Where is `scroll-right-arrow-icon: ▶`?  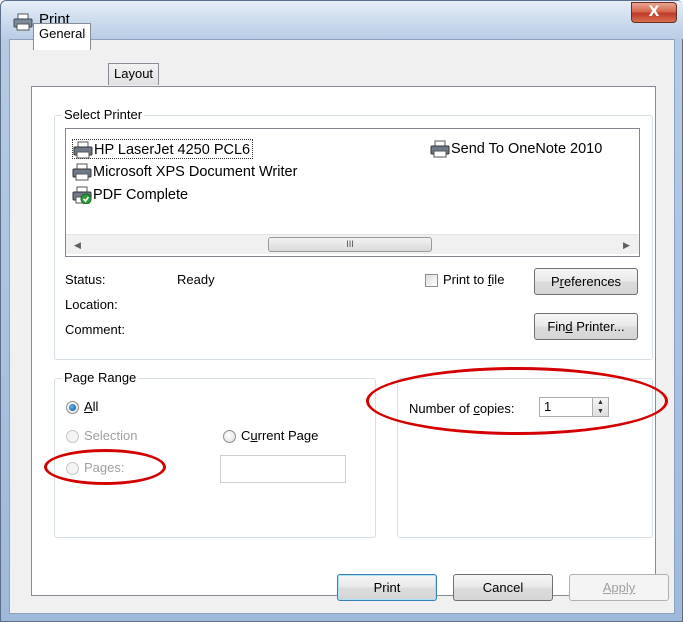 scroll-right-arrow-icon: ▶ is located at coordinates (626, 245).